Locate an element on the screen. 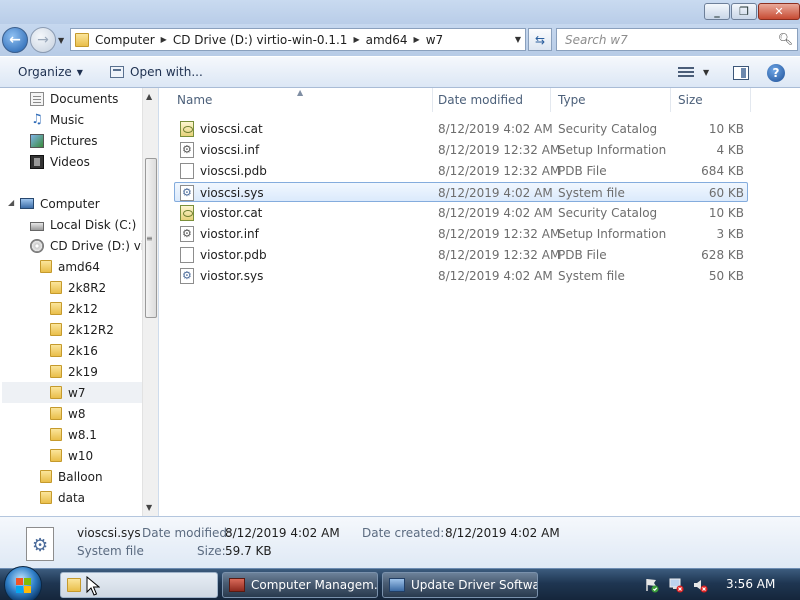 The height and width of the screenshot is (600, 800). nav-item-w8: w8 is located at coordinates (67, 413).